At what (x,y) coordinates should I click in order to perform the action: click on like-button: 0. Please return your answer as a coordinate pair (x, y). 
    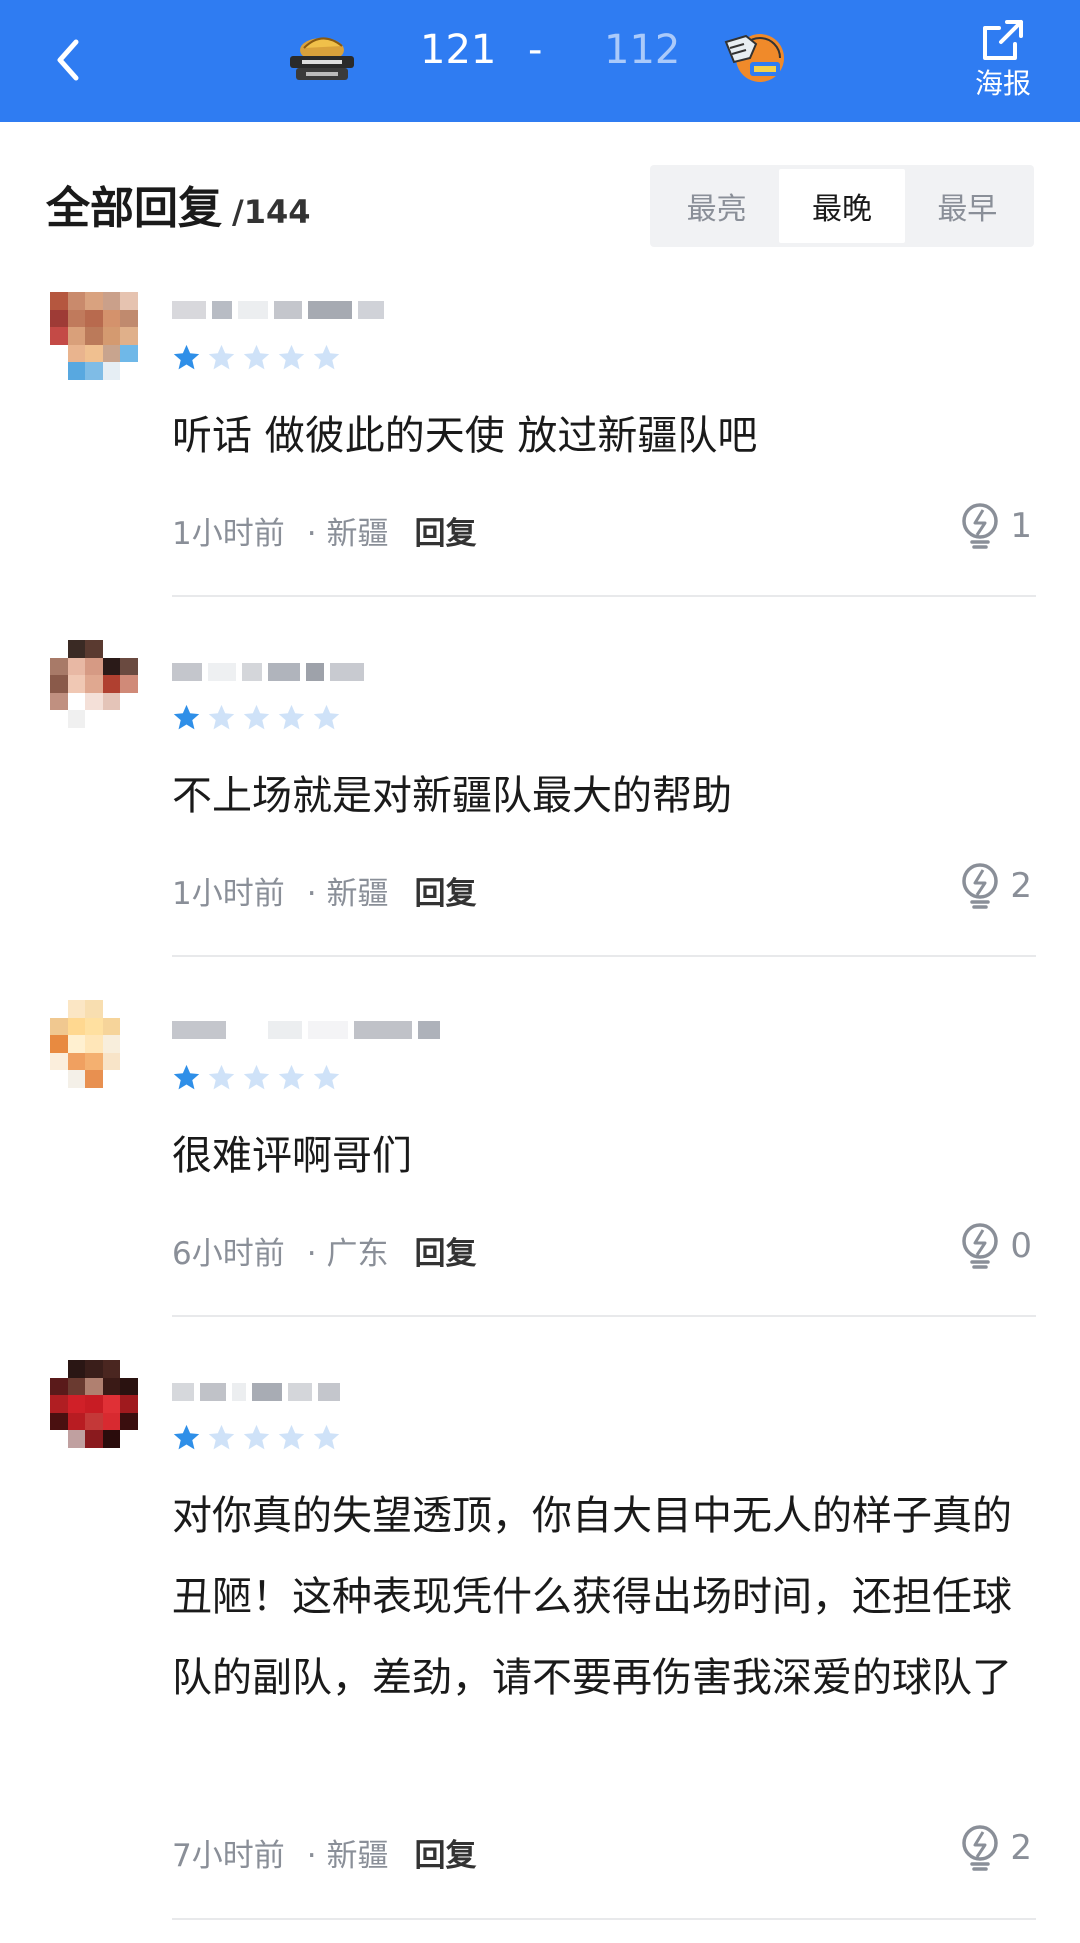
    Looking at the image, I should click on (995, 1246).